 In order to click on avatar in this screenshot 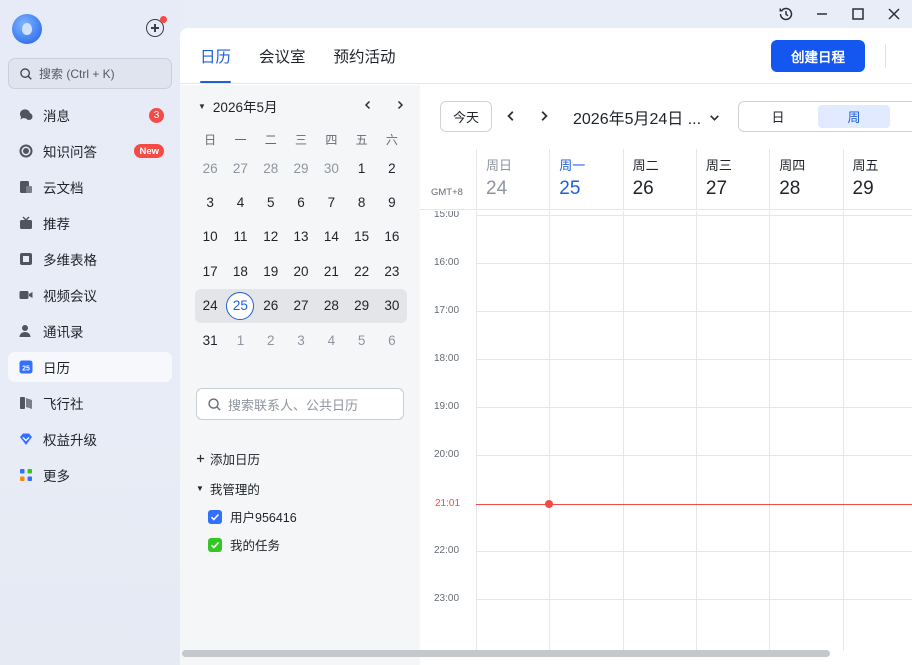, I will do `click(27, 29)`.